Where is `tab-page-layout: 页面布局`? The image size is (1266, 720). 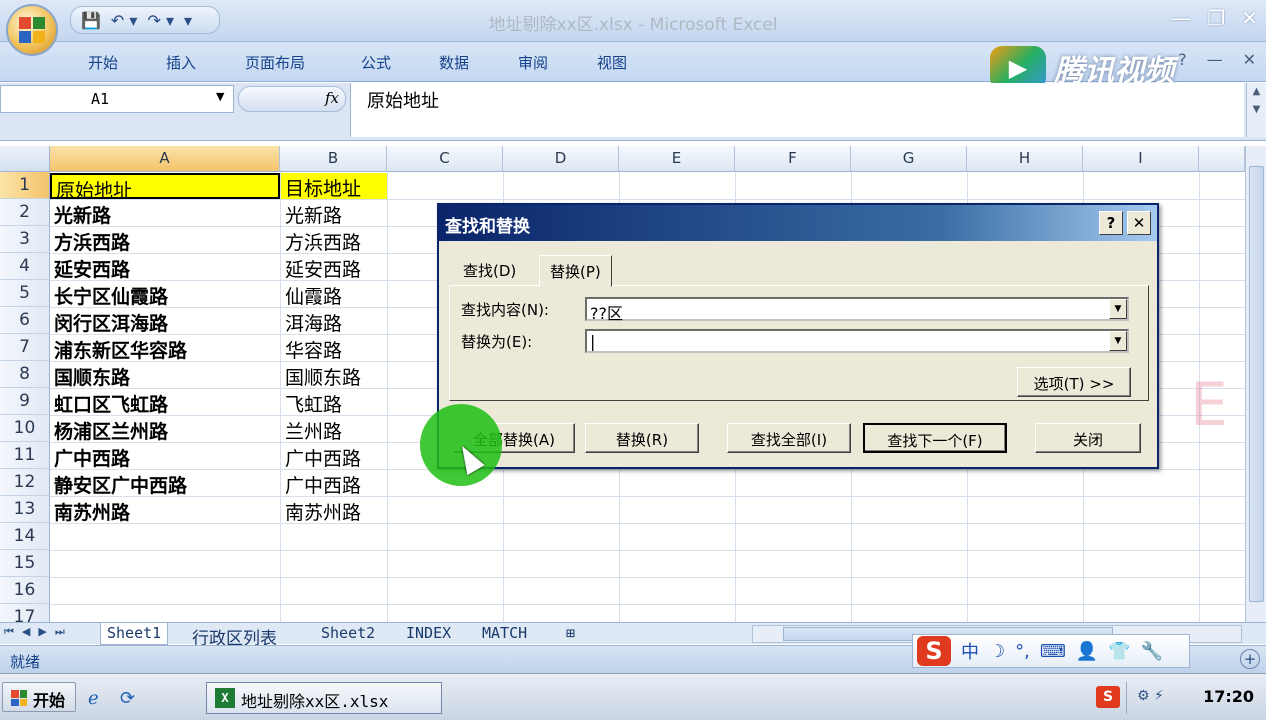 tab-page-layout: 页面布局 is located at coordinates (275, 62).